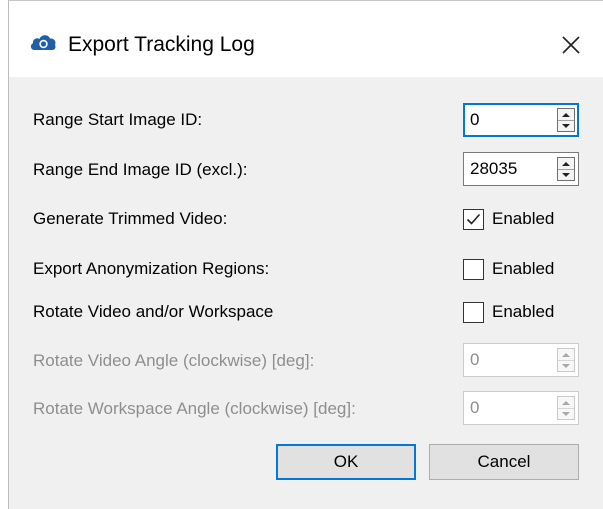 The height and width of the screenshot is (509, 603). I want to click on range-end-label: Range End Image ID (excl.):, so click(140, 169).